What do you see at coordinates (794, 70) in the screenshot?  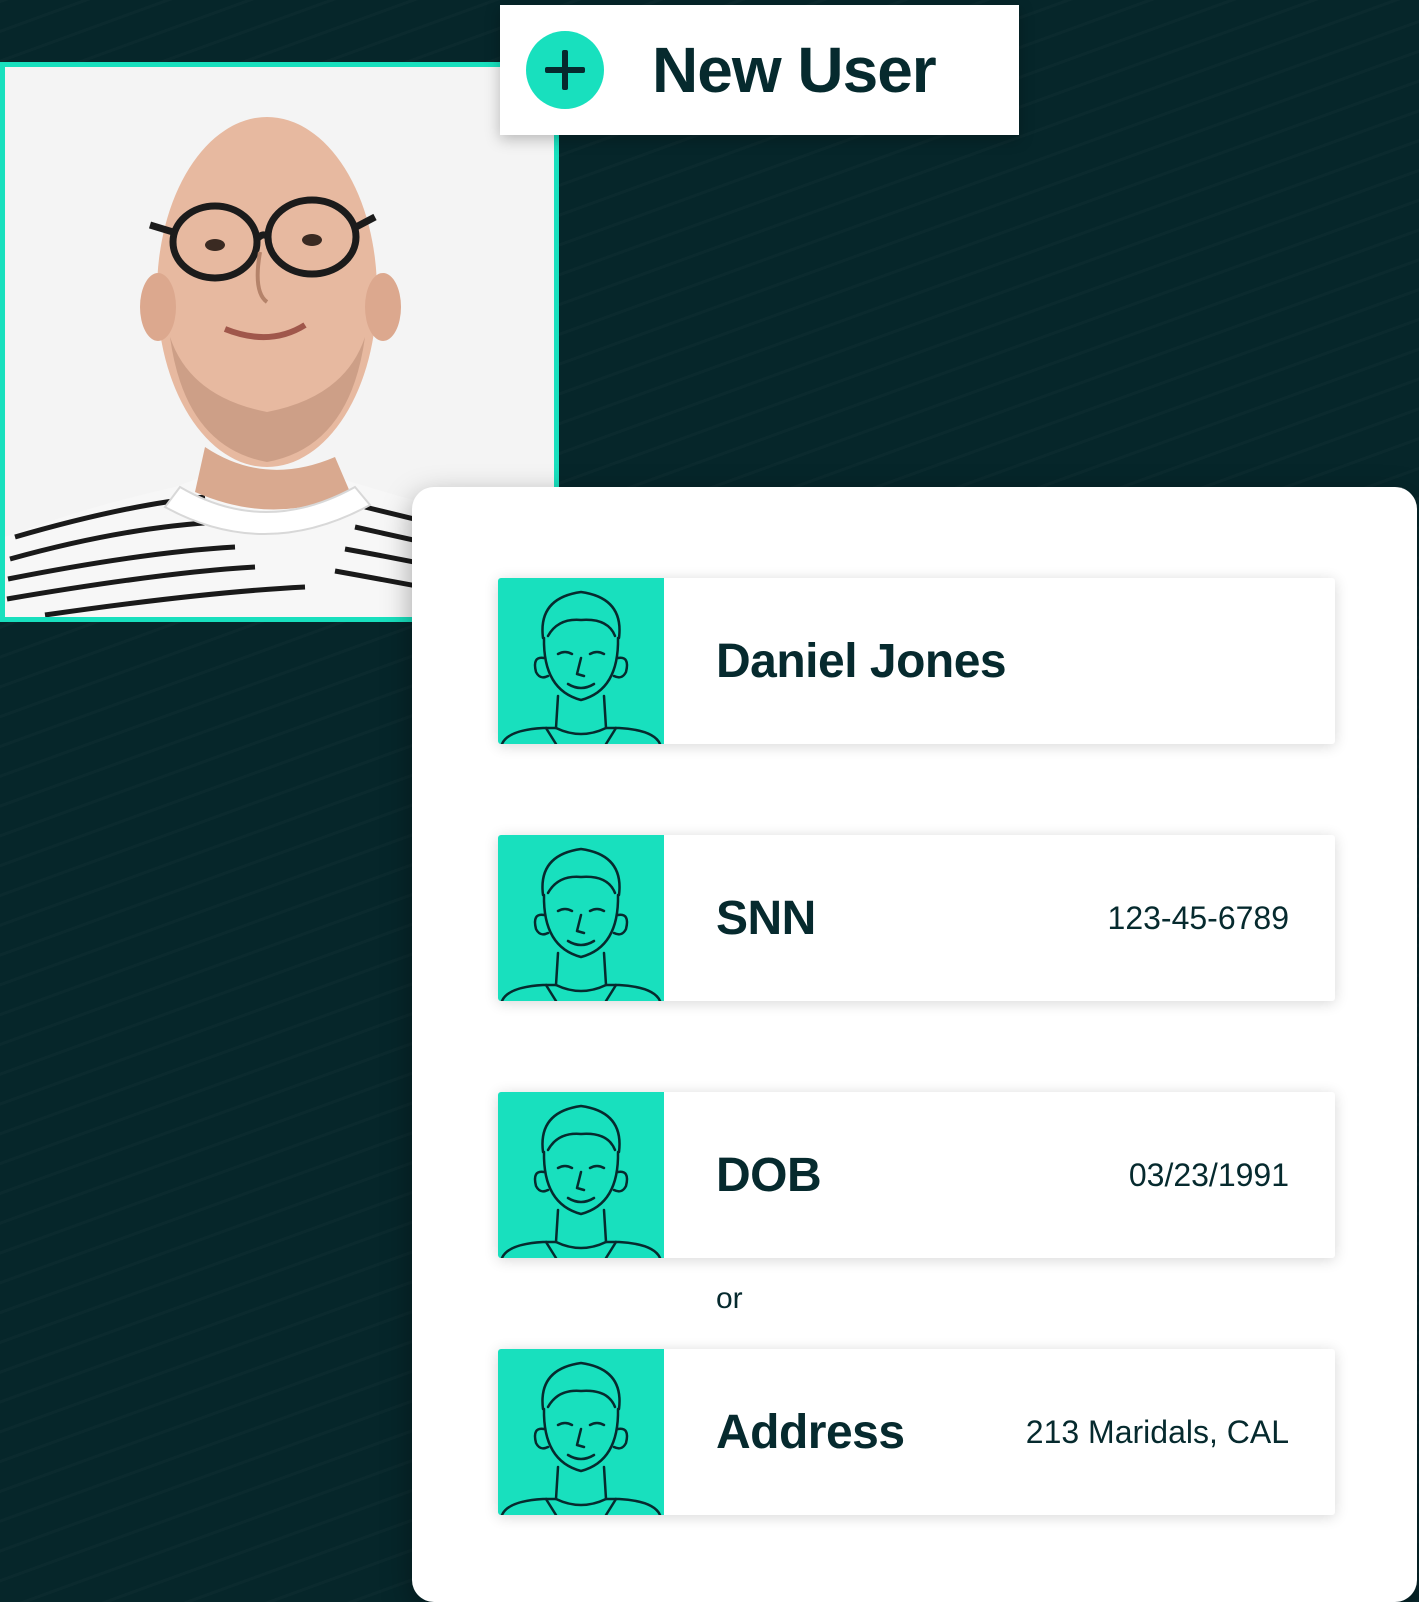 I see `new-user-label: New User` at bounding box center [794, 70].